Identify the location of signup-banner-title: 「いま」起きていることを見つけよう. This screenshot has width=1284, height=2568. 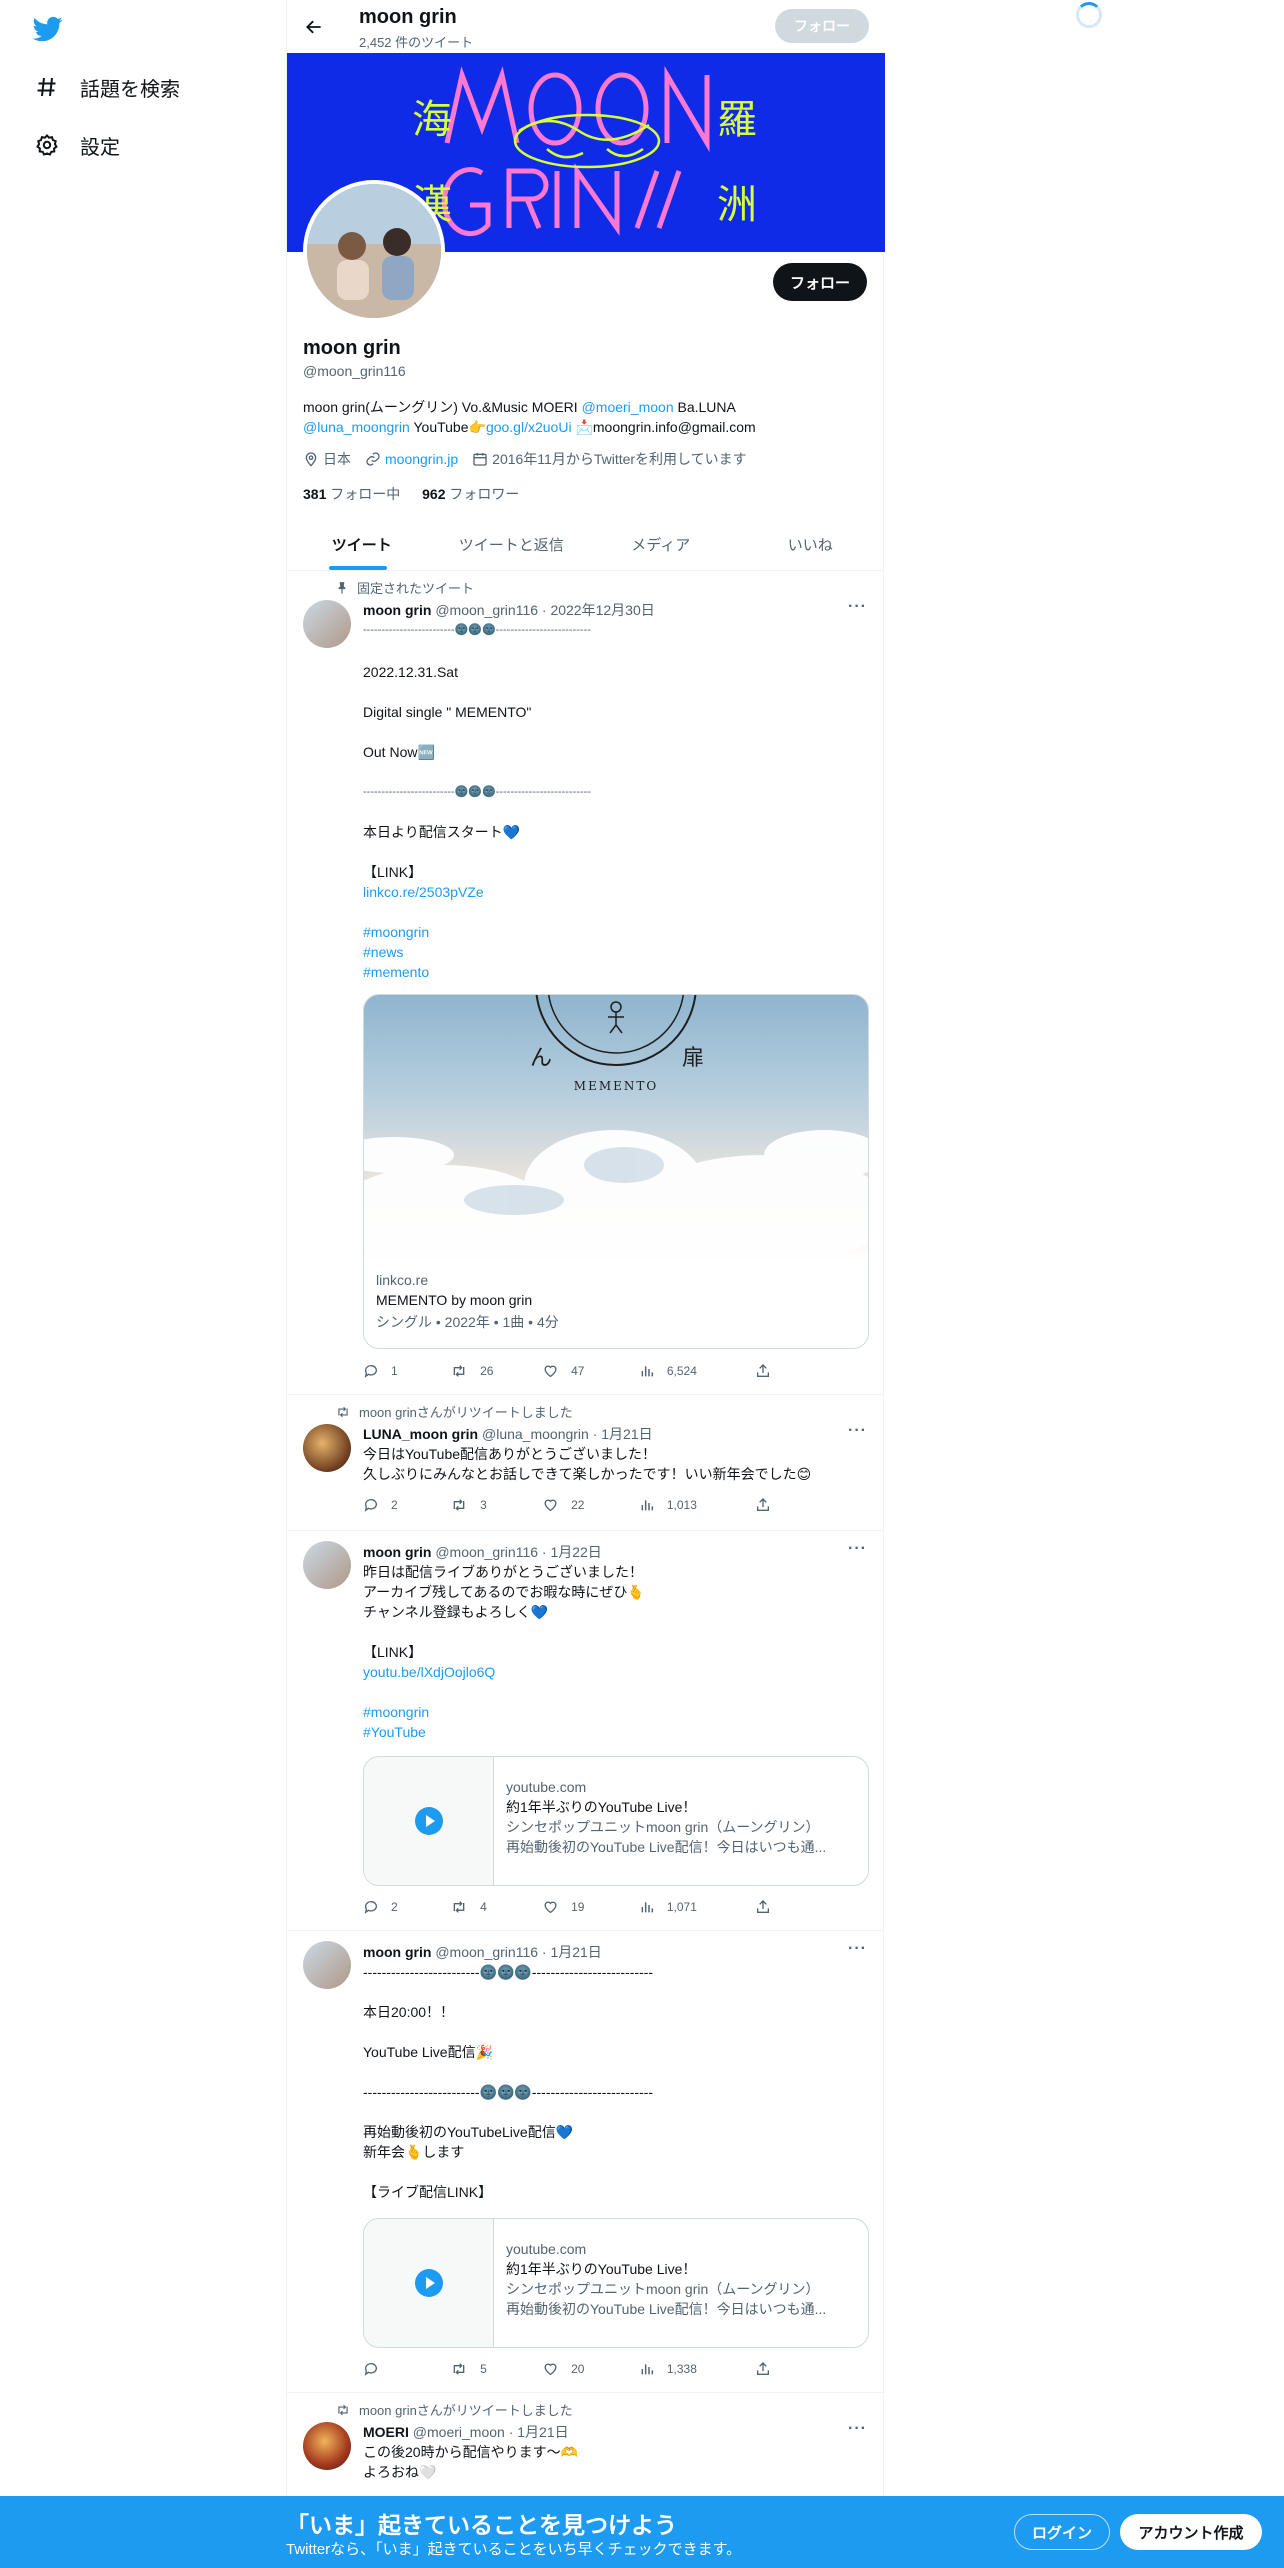
(481, 2525).